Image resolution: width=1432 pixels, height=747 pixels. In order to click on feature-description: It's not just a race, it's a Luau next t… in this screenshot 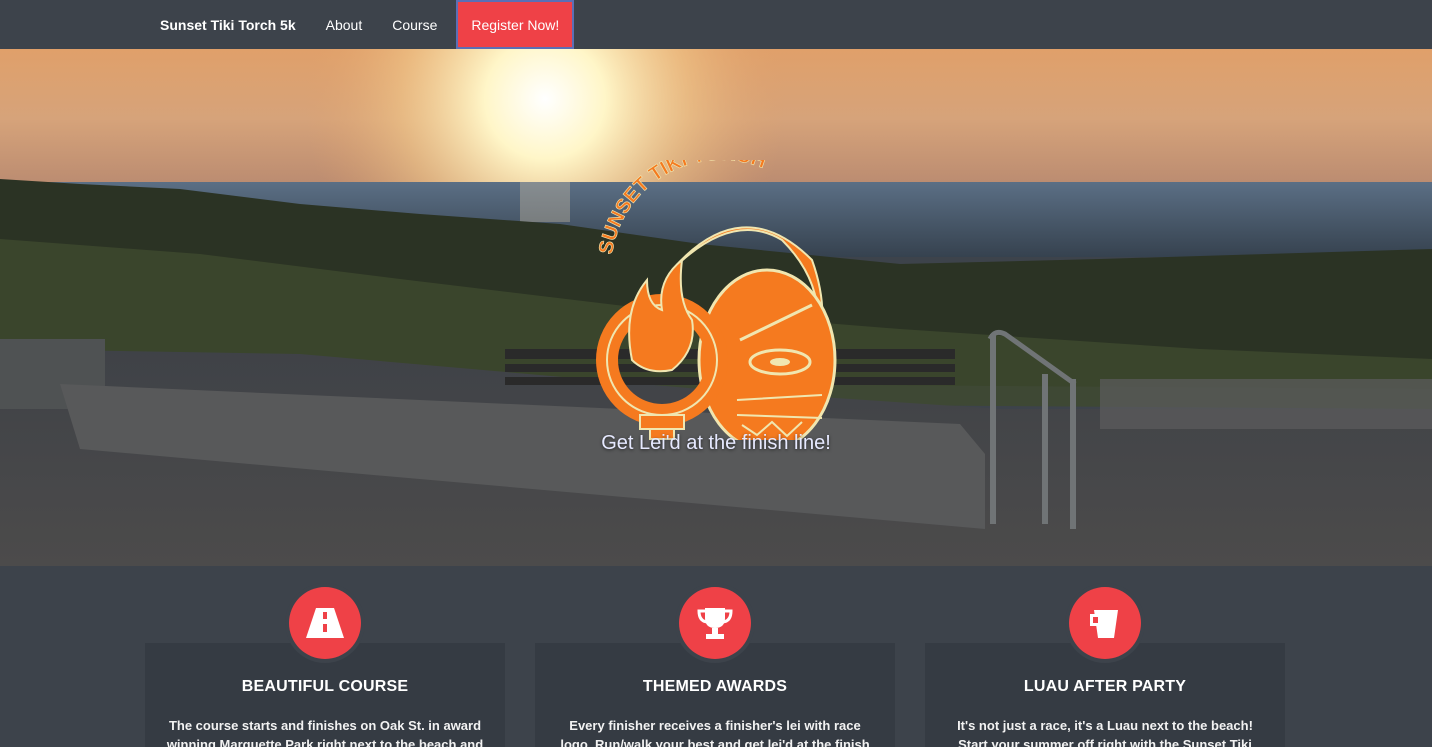, I will do `click(1105, 732)`.